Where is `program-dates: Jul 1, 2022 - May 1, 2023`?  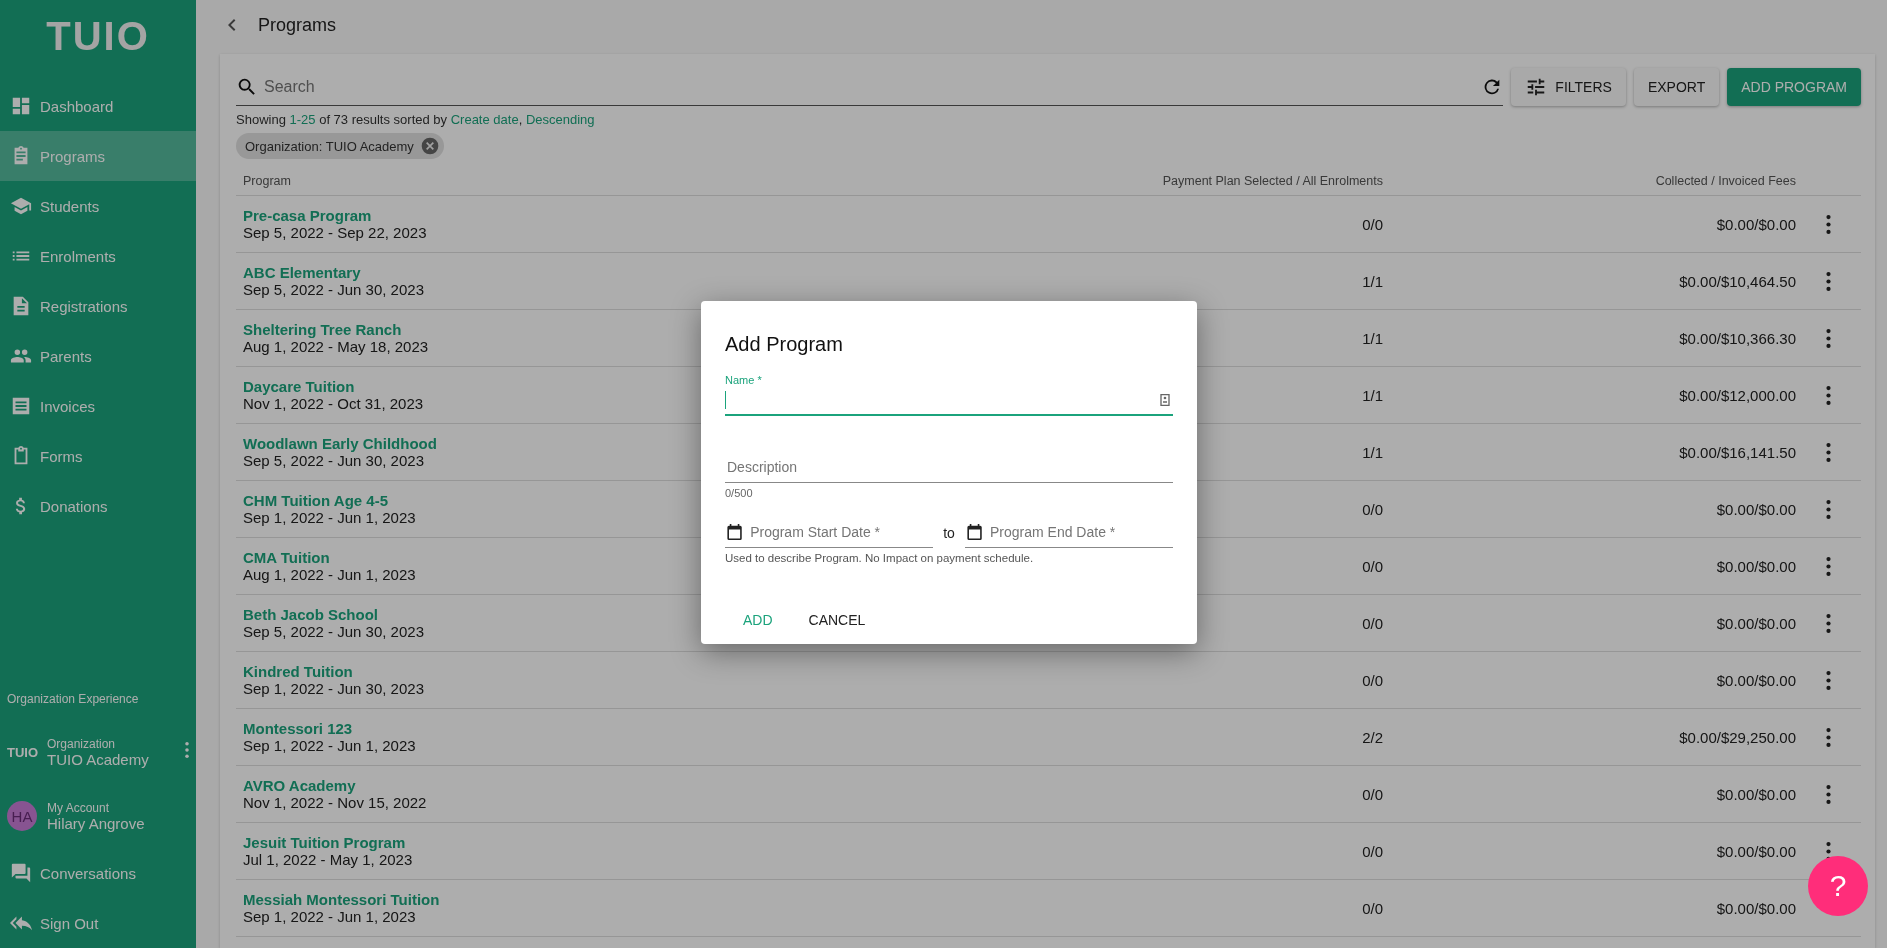 program-dates: Jul 1, 2022 - May 1, 2023 is located at coordinates (328, 859).